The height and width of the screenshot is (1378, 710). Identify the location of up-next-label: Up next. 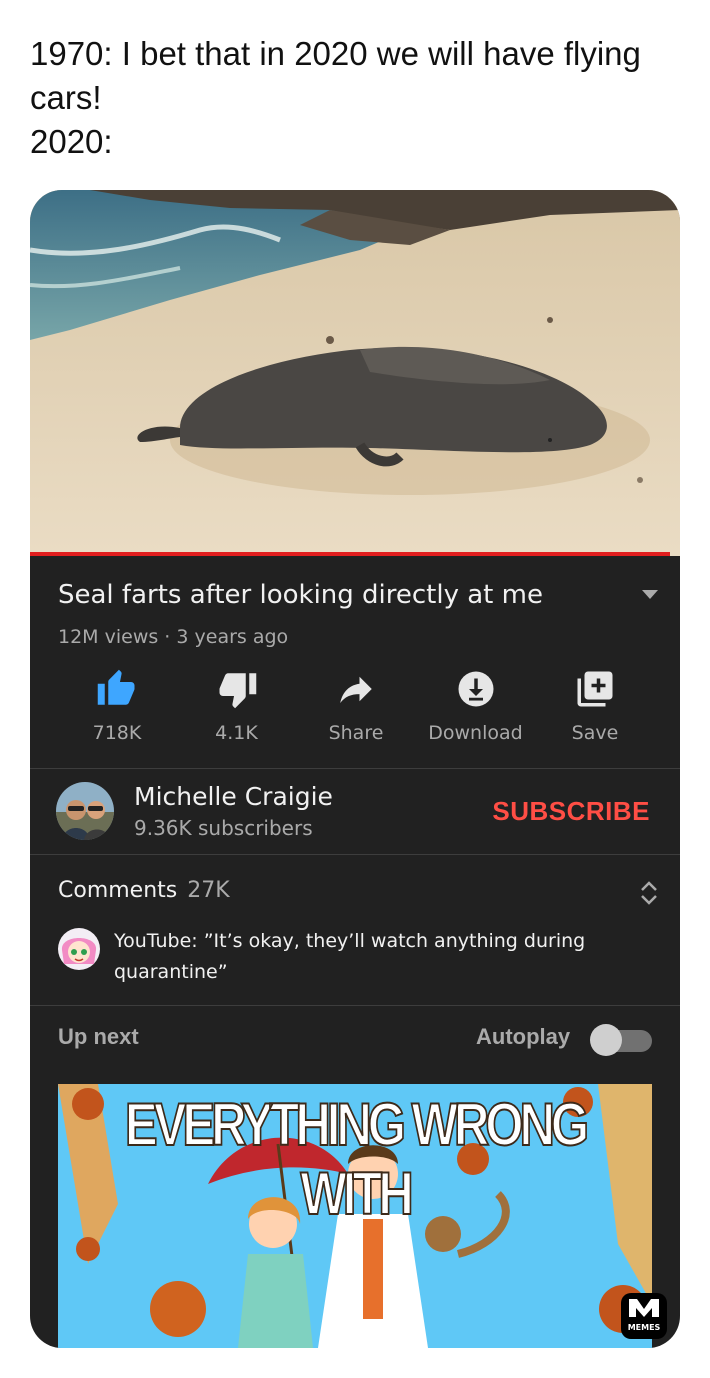
(98, 1036).